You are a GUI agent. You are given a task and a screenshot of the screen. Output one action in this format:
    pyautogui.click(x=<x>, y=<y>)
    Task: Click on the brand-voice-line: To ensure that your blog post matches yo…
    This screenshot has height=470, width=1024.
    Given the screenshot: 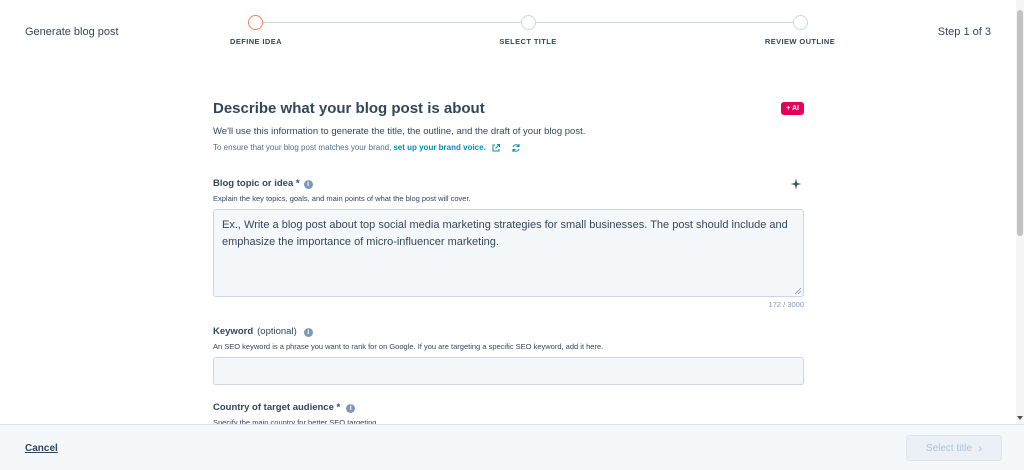 What is the action you would take?
    pyautogui.click(x=508, y=147)
    